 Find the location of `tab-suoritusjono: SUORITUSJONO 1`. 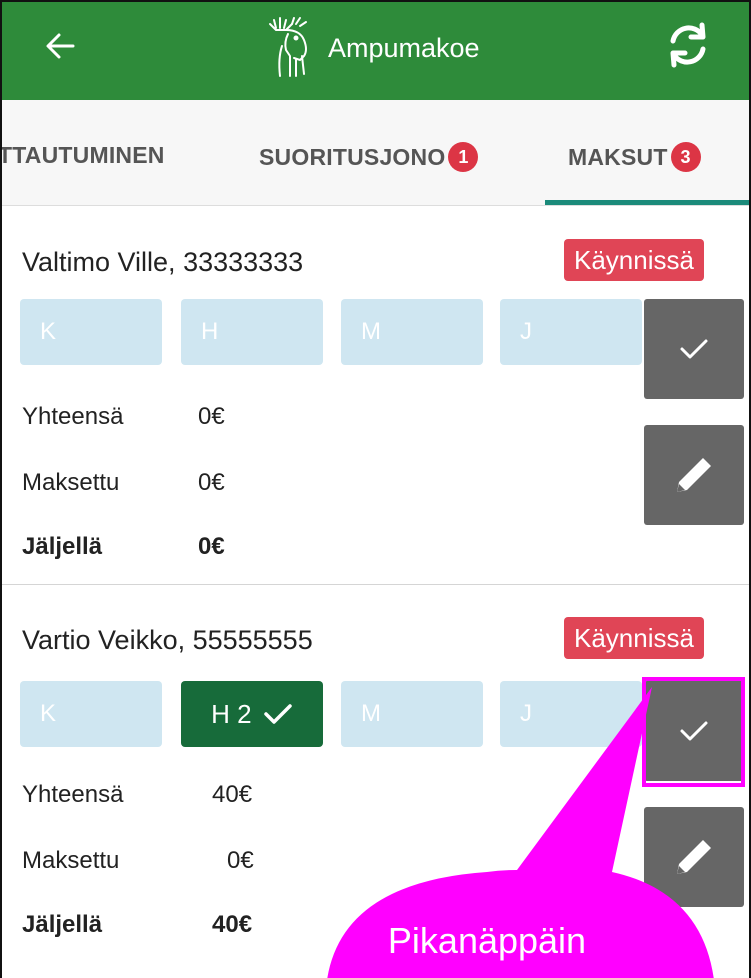

tab-suoritusjono: SUORITUSJONO 1 is located at coordinates (369, 157).